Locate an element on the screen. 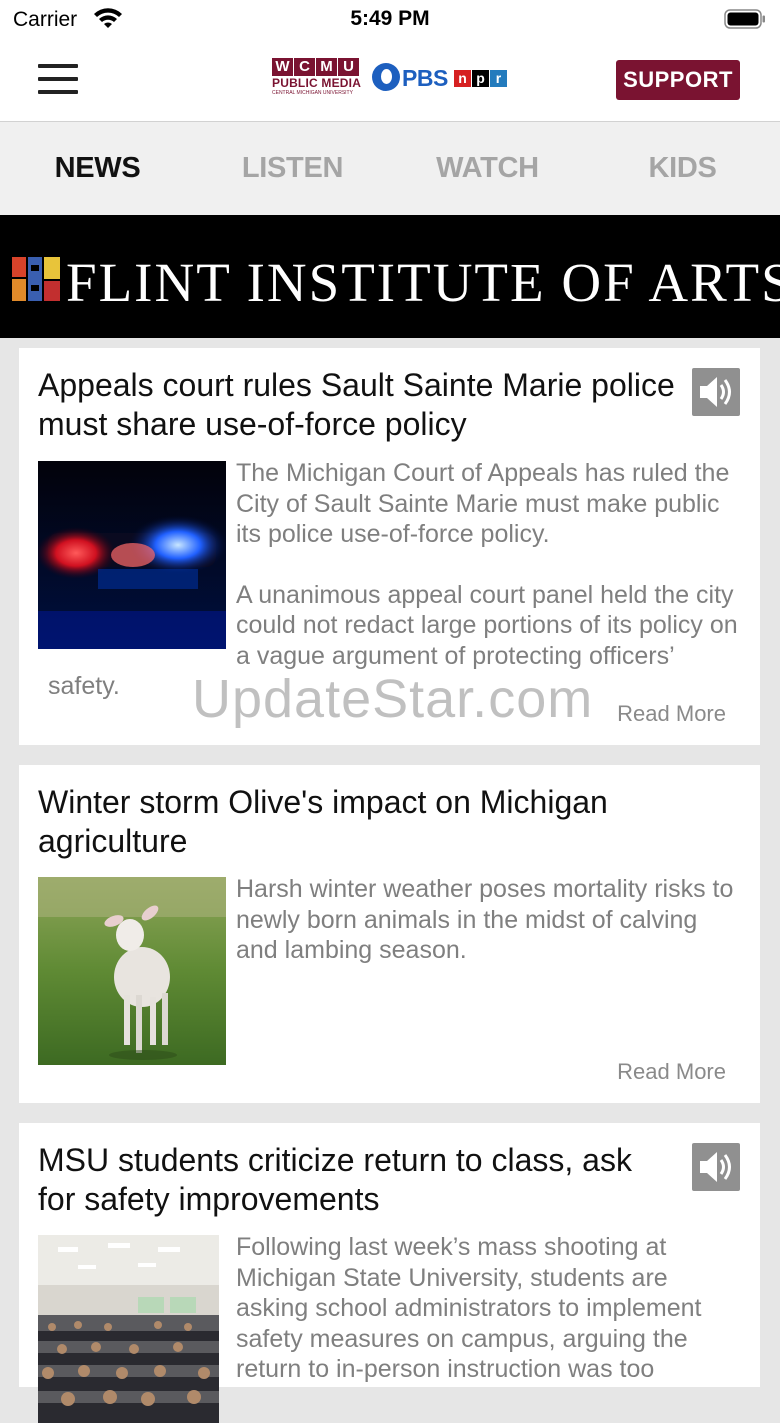 Image resolution: width=780 pixels, height=1423 pixels. tab-watch: WATCH is located at coordinates (487, 168).